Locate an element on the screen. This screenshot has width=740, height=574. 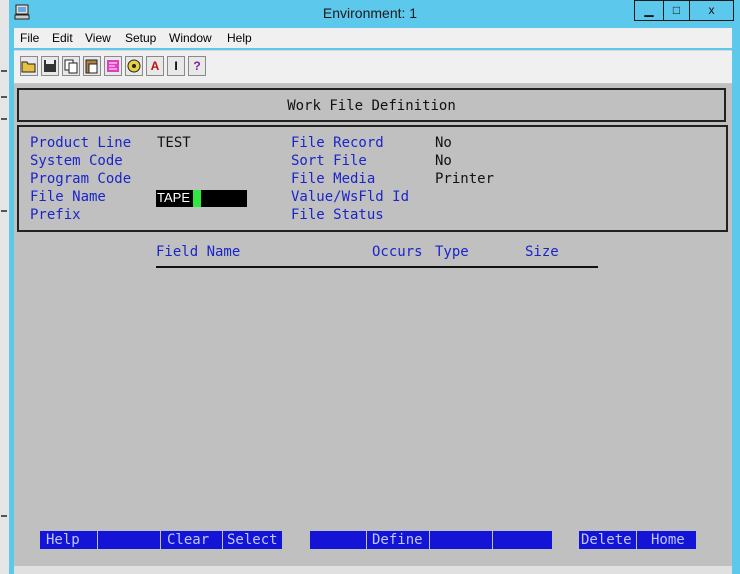
close-button: x is located at coordinates (711, 10).